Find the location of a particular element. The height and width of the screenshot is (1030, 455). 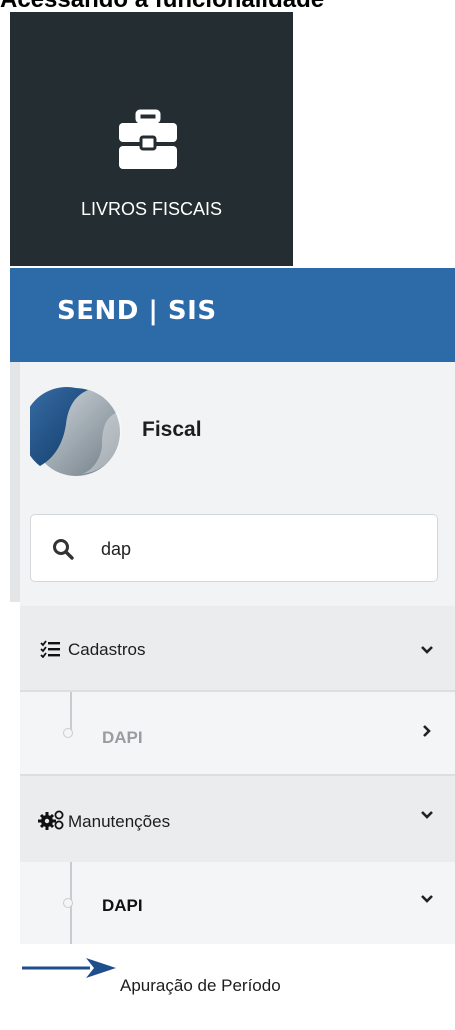

tile-label: LIVROS FISCAIS is located at coordinates (151, 209).